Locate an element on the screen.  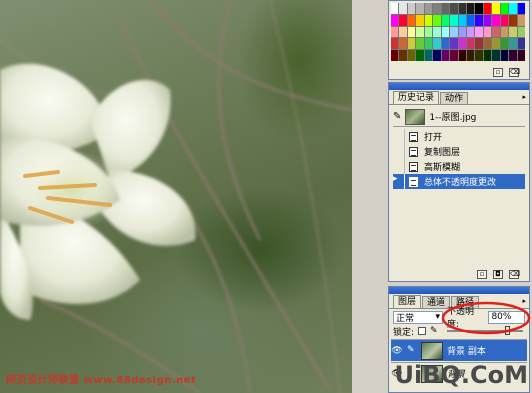
eye-icon: 👁 is located at coordinates (397, 351).